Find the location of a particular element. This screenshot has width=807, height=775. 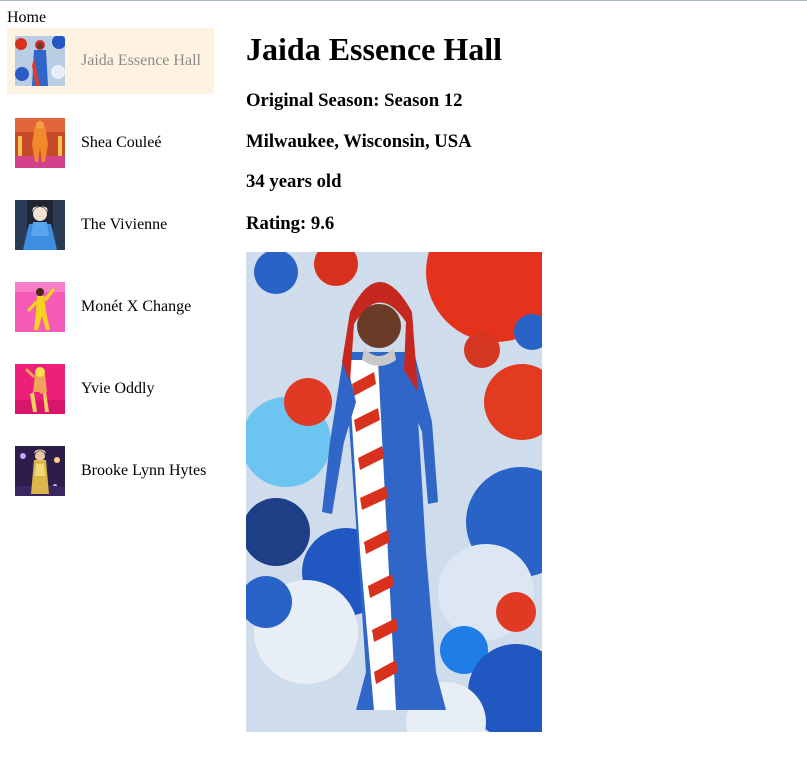

hometown-text: Milwaukee, Wisconsin, USA is located at coordinates (359, 141).